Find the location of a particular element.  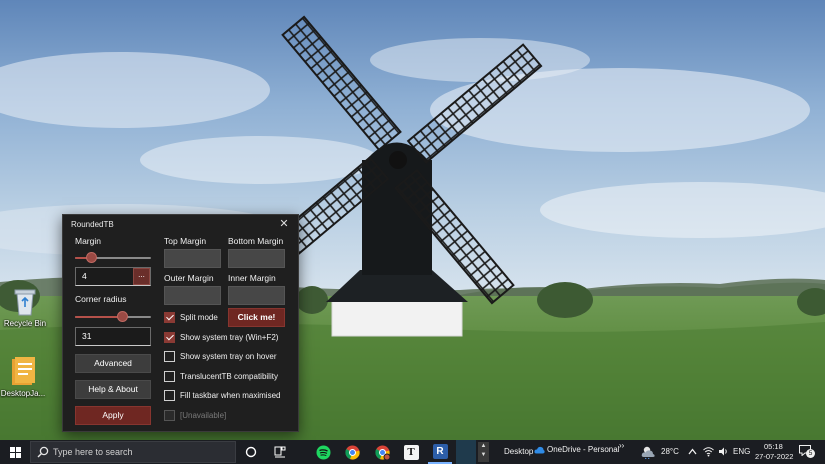

top-margin-input is located at coordinates (192, 258).